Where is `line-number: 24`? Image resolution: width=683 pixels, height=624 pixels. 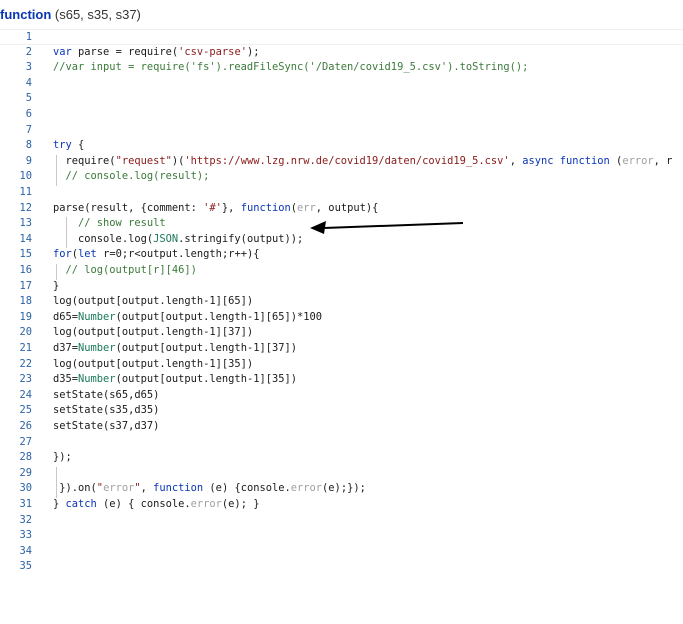 line-number: 24 is located at coordinates (25, 394).